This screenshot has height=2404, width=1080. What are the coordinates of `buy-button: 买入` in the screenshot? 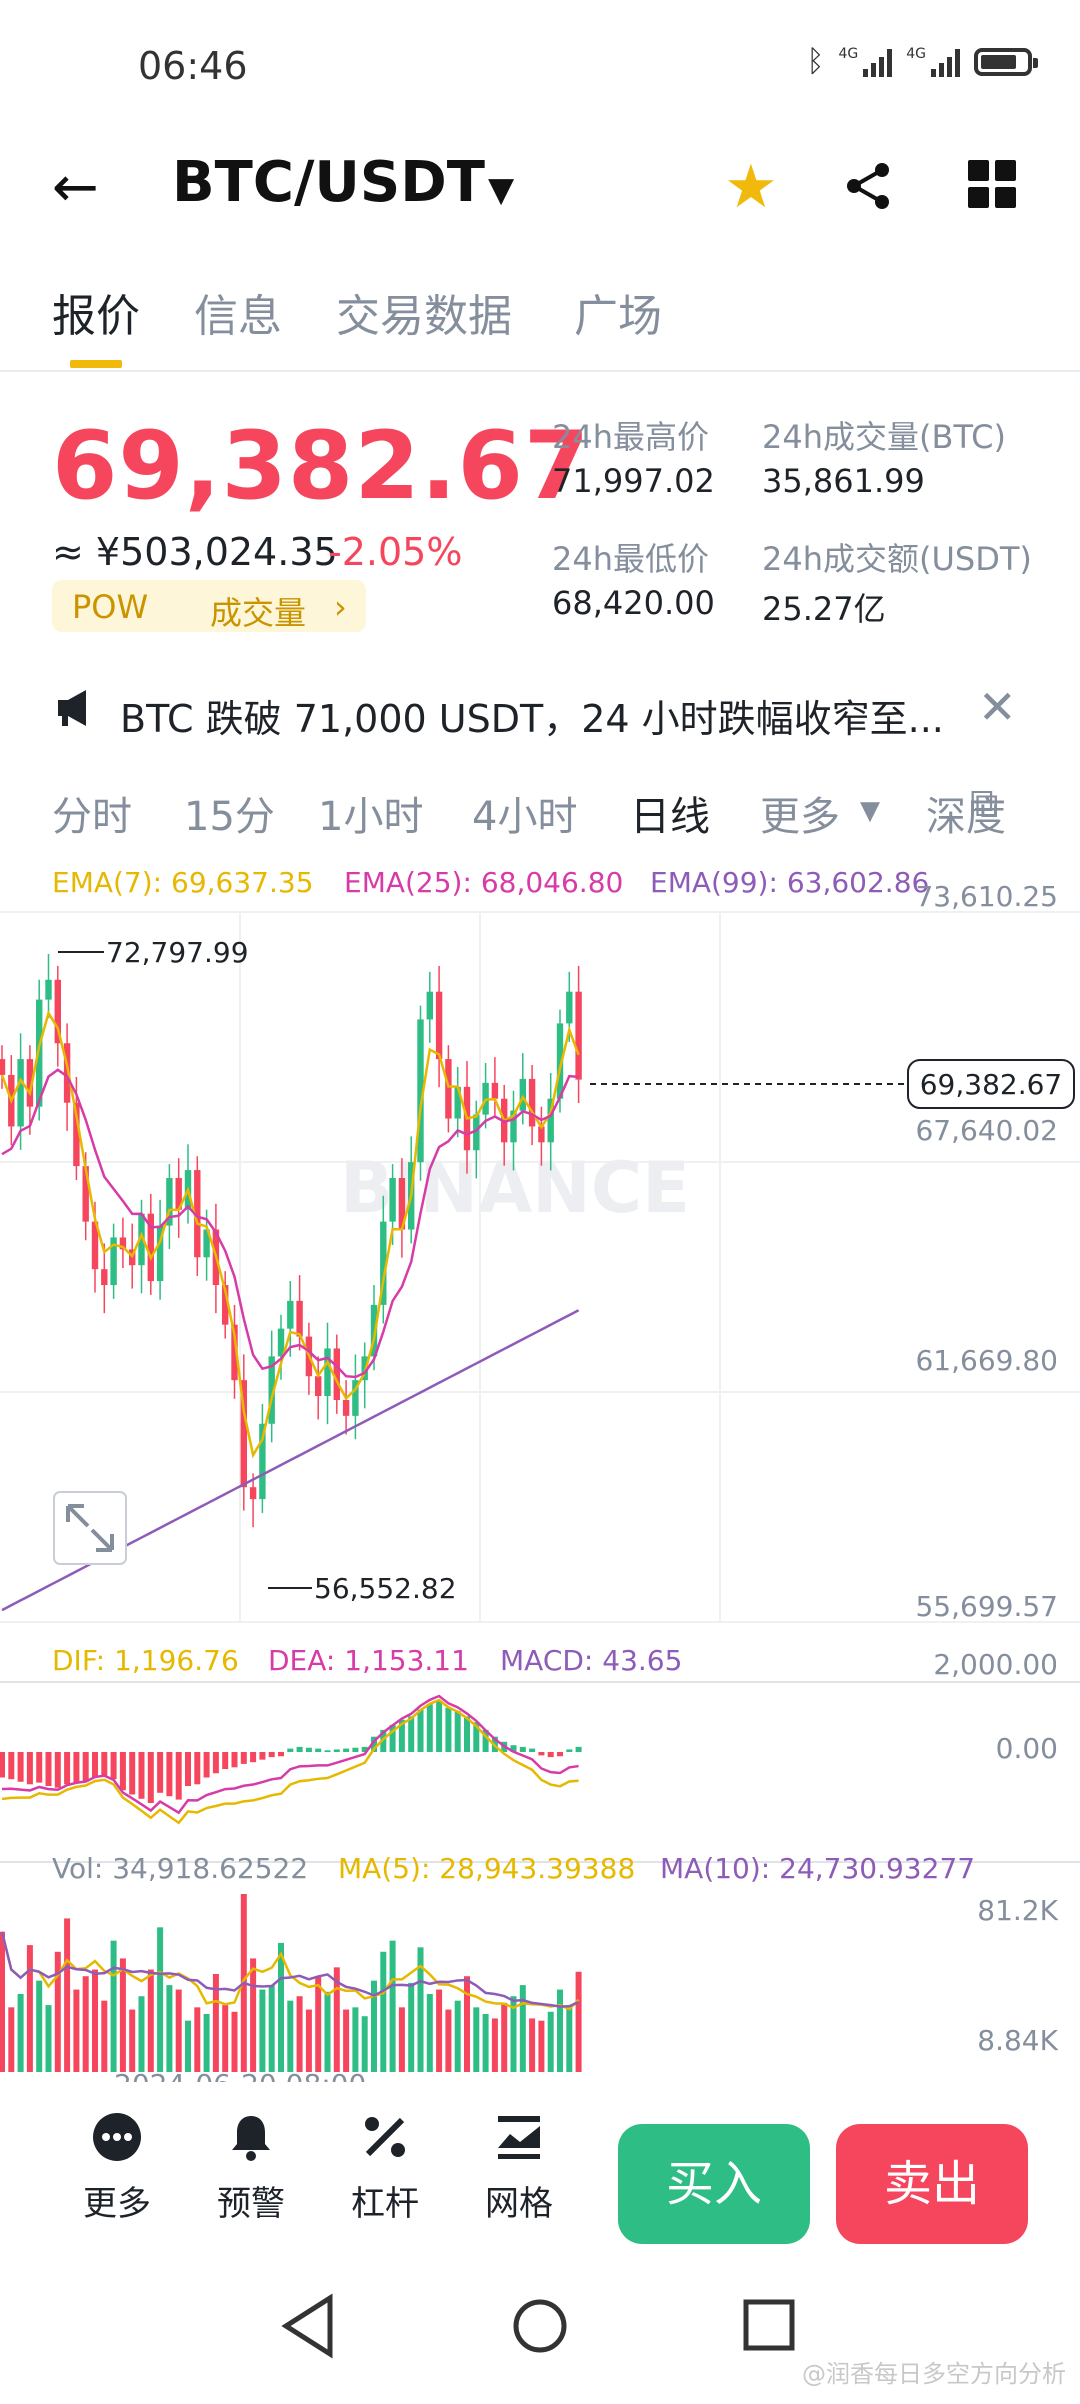 It's located at (714, 2184).